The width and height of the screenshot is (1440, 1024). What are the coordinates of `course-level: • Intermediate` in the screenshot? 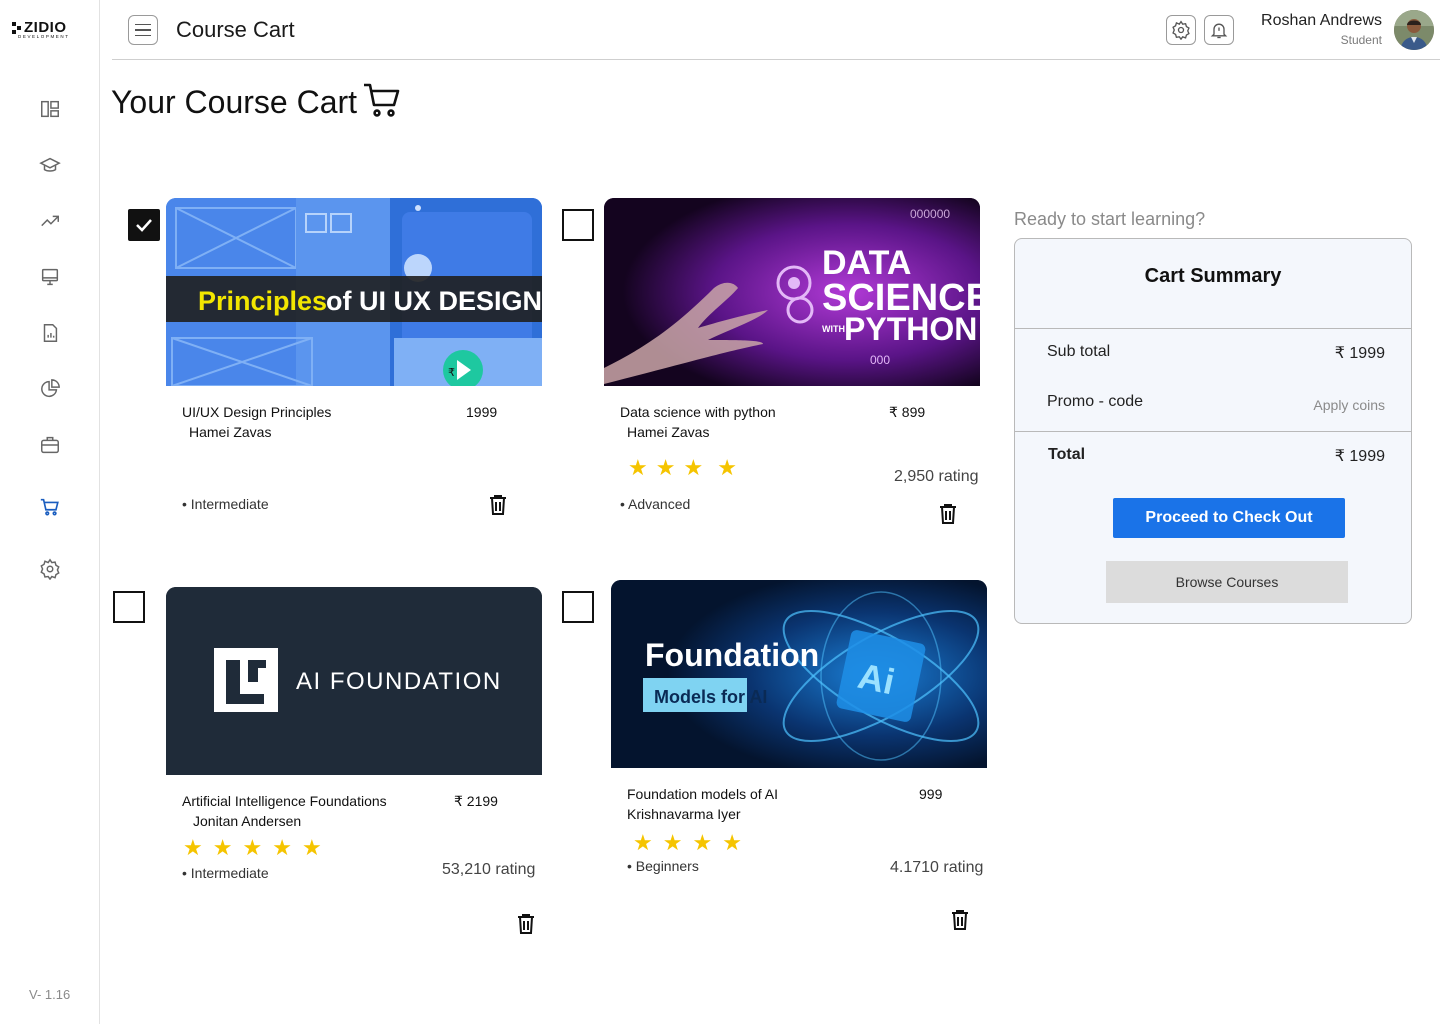 It's located at (225, 504).